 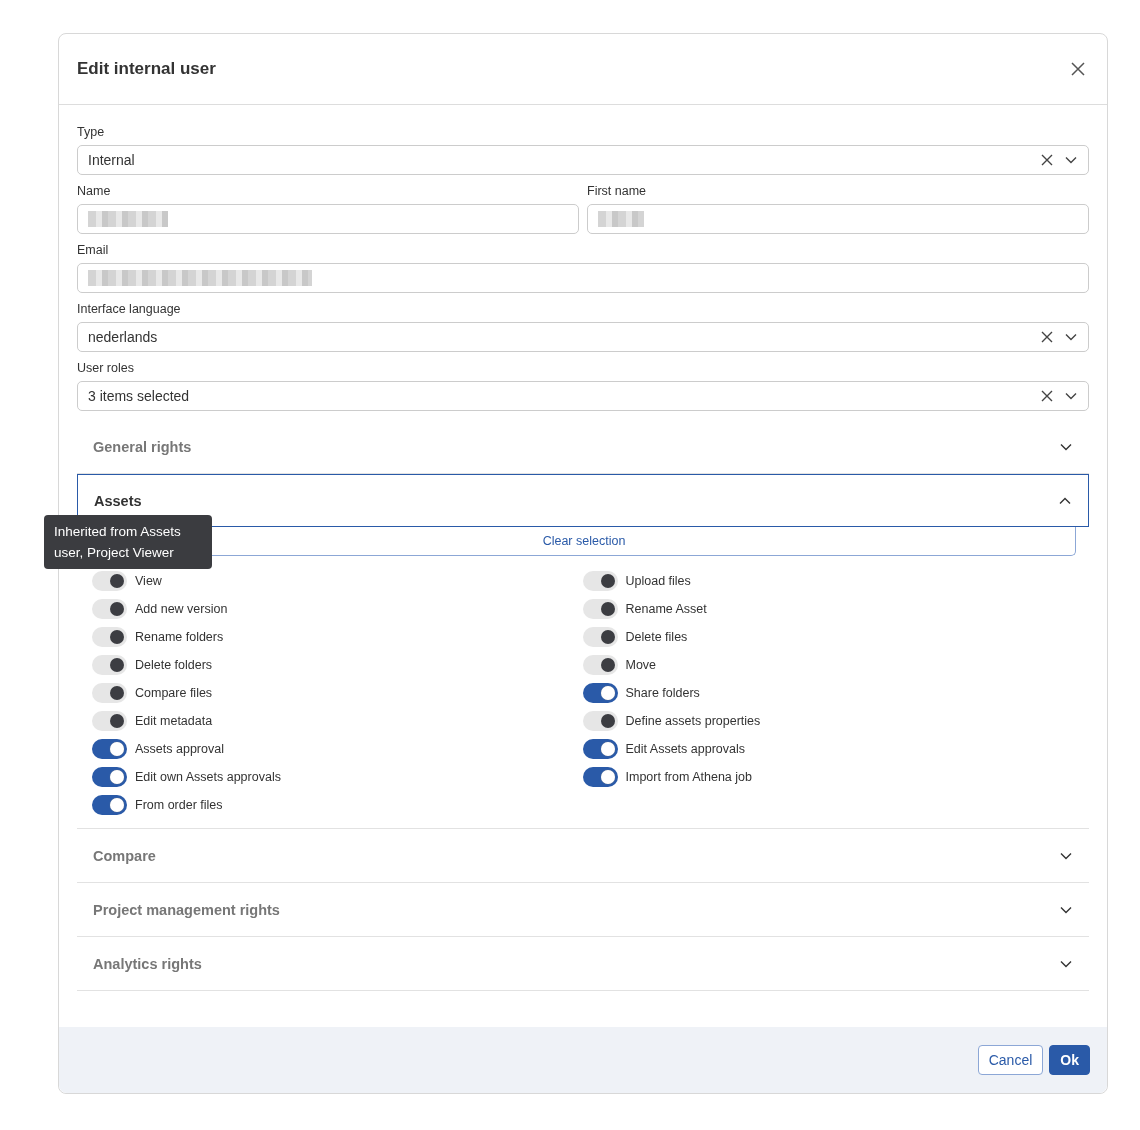 I want to click on permission-label: View, so click(x=148, y=581).